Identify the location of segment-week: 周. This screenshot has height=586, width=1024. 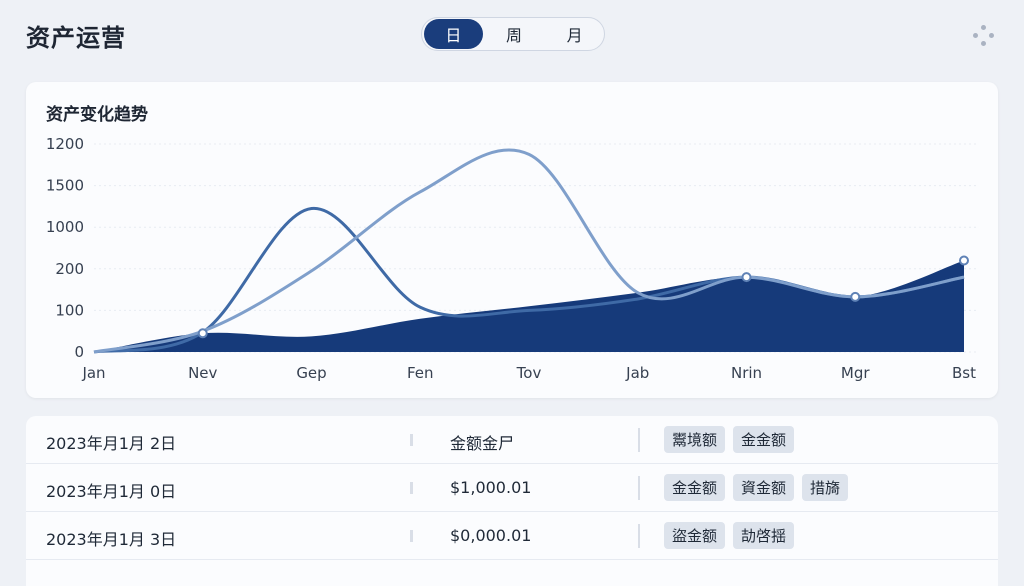
(514, 34).